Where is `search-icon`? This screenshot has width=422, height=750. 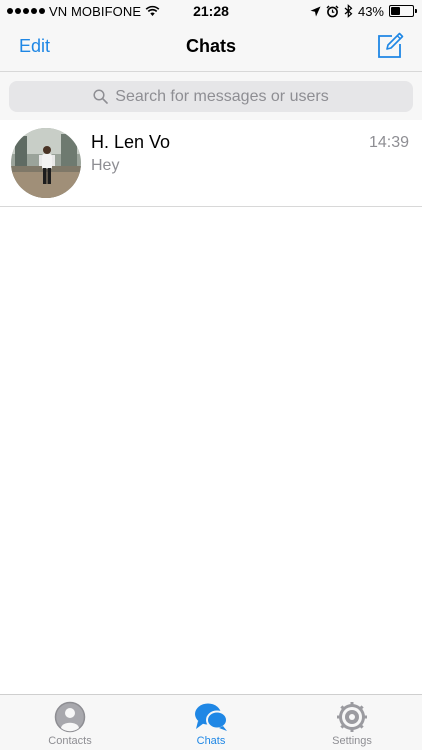 search-icon is located at coordinates (101, 96).